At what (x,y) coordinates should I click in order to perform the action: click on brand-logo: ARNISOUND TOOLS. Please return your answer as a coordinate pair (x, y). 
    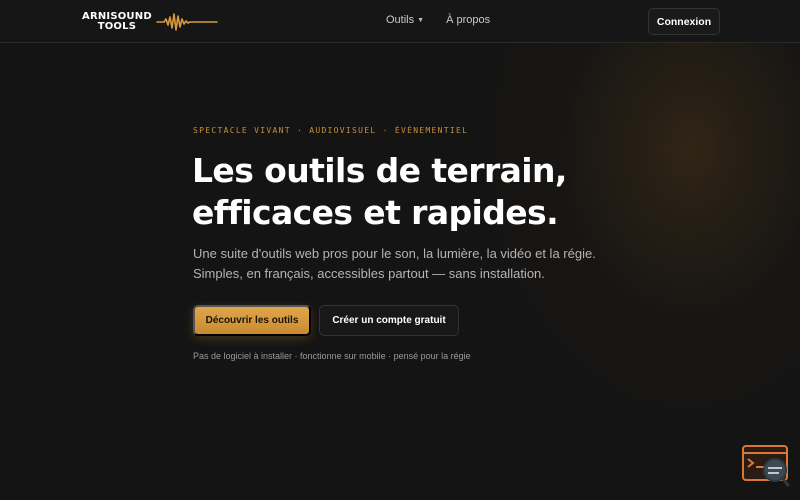
    Looking at the image, I should click on (150, 22).